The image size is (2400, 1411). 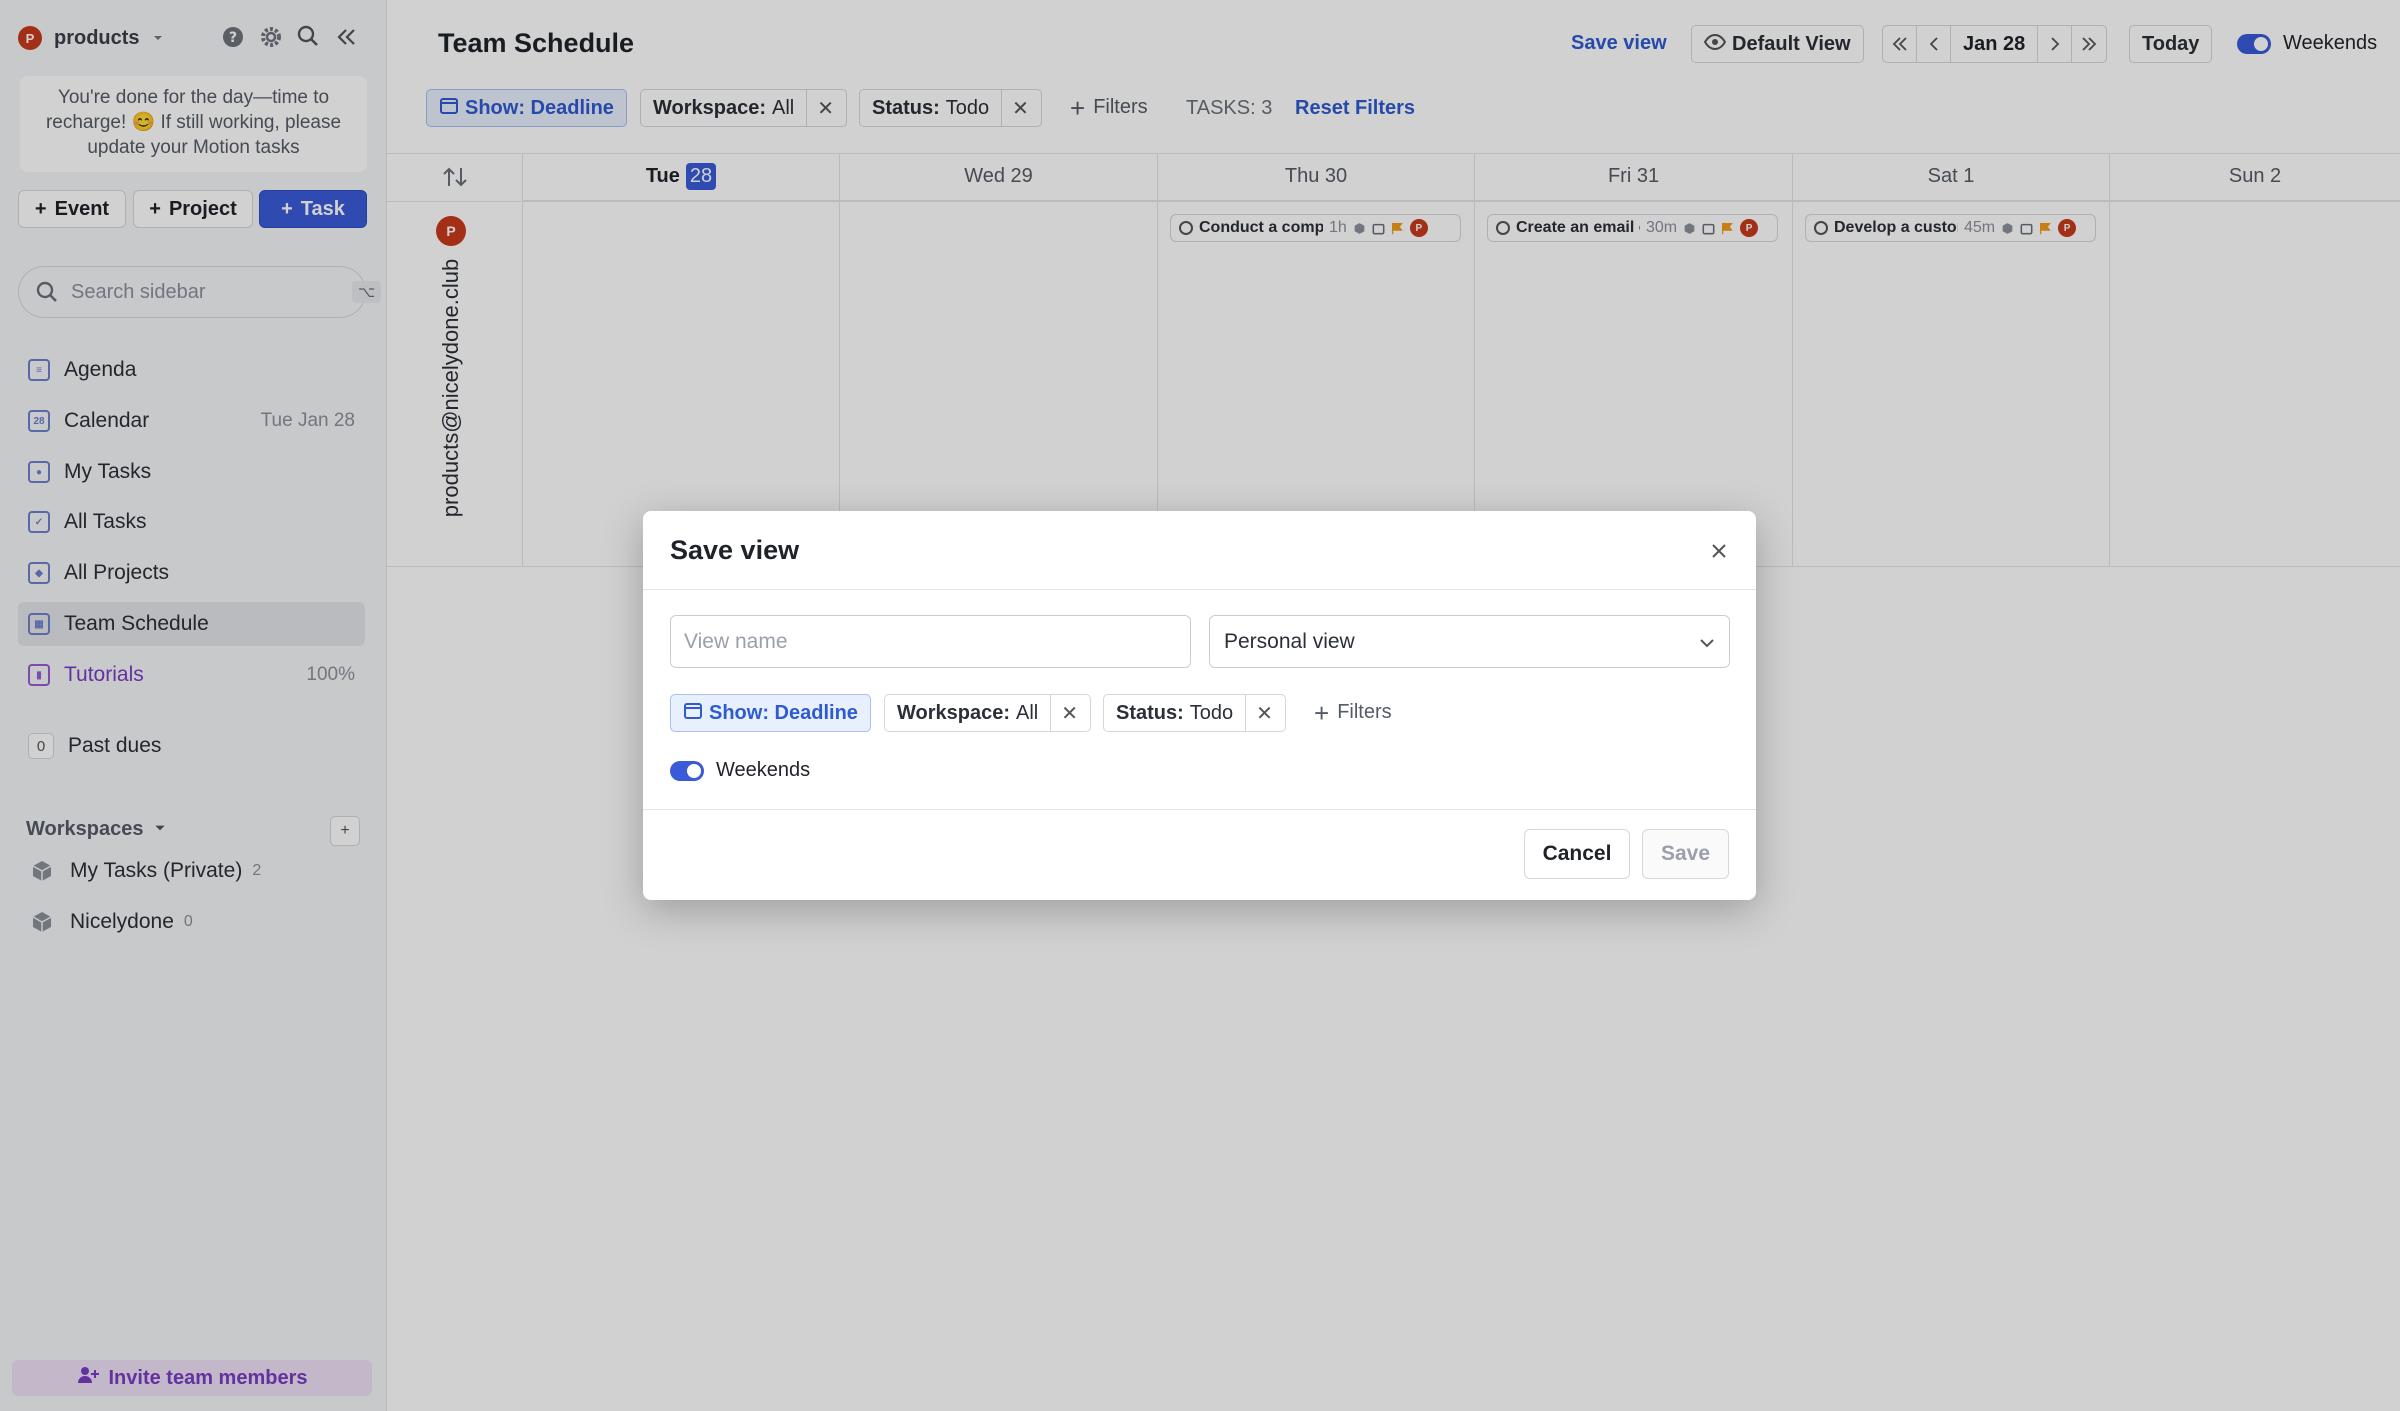 I want to click on status-filter-chip: Status: Todo ✕, so click(x=1194, y=713).